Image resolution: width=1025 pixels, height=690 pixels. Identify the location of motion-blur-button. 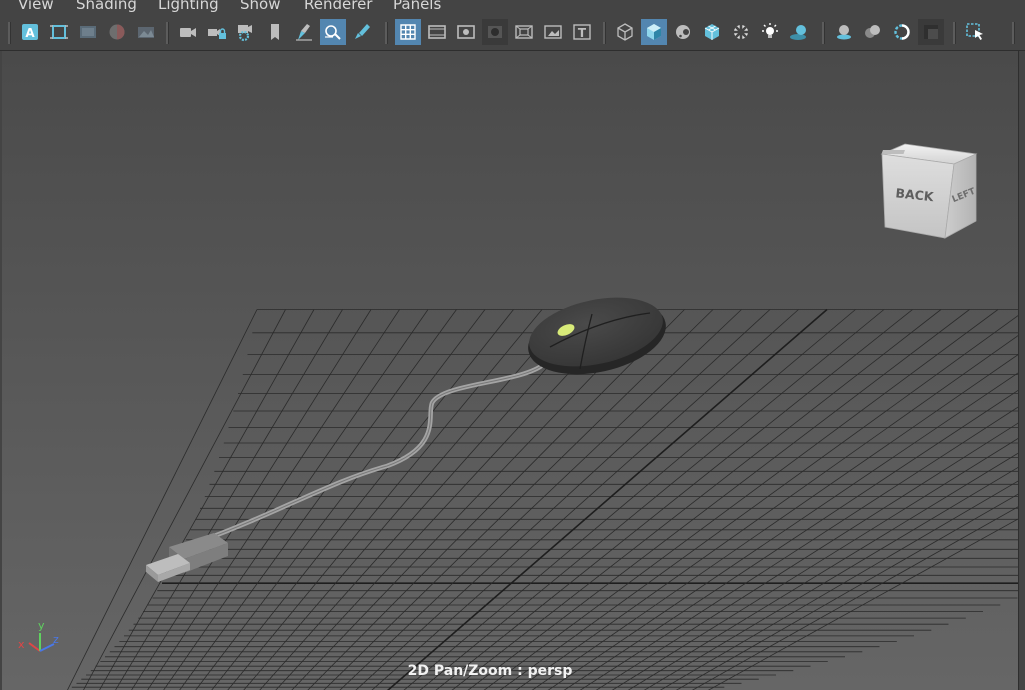
(873, 32).